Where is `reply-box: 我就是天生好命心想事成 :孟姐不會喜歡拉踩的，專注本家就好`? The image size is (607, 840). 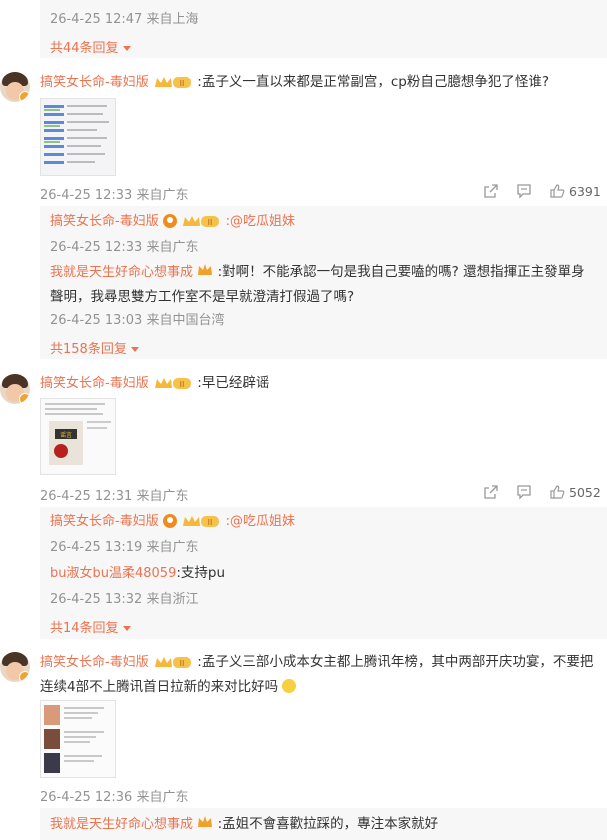
reply-box: 我就是天生好命心想事成 :孟姐不會喜歡拉踩的，專注本家就好 is located at coordinates (323, 824).